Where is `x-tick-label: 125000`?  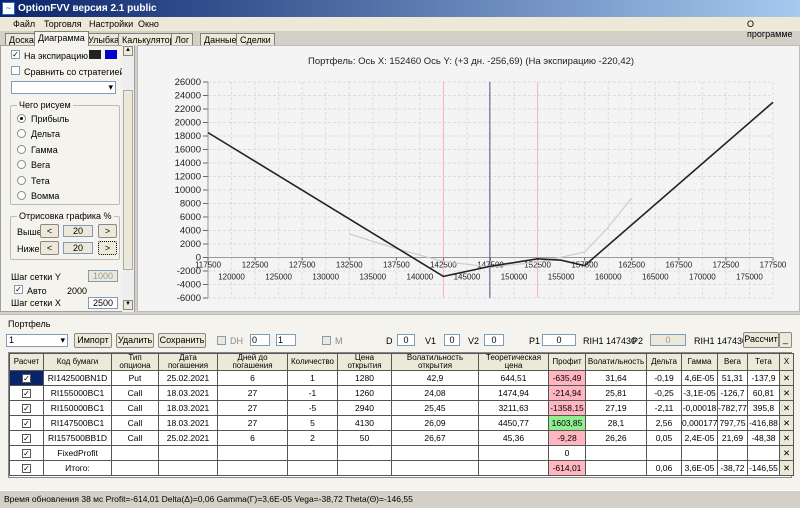 x-tick-label: 125000 is located at coordinates (278, 277).